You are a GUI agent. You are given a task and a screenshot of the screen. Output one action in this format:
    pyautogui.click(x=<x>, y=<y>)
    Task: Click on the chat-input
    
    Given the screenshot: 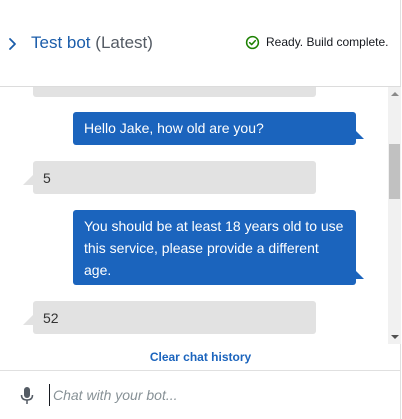 What is the action you would take?
    pyautogui.click(x=216, y=395)
    